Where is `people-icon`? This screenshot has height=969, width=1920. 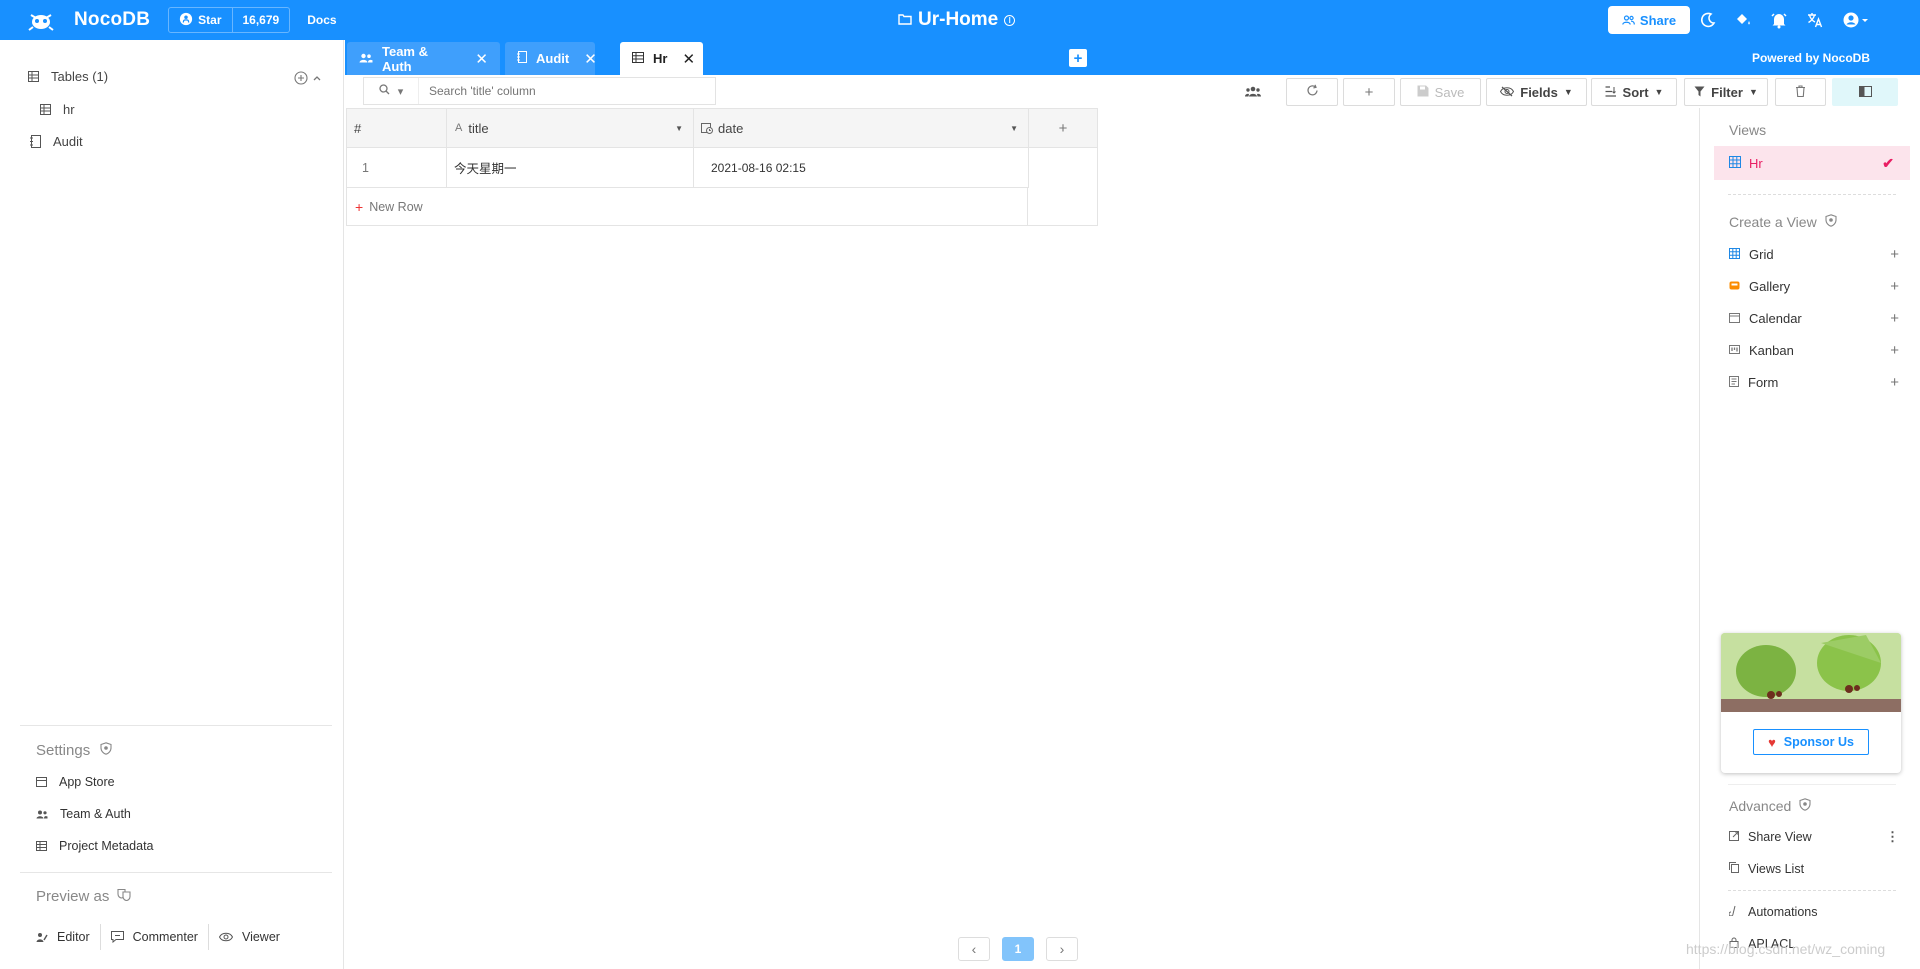 people-icon is located at coordinates (1628, 20).